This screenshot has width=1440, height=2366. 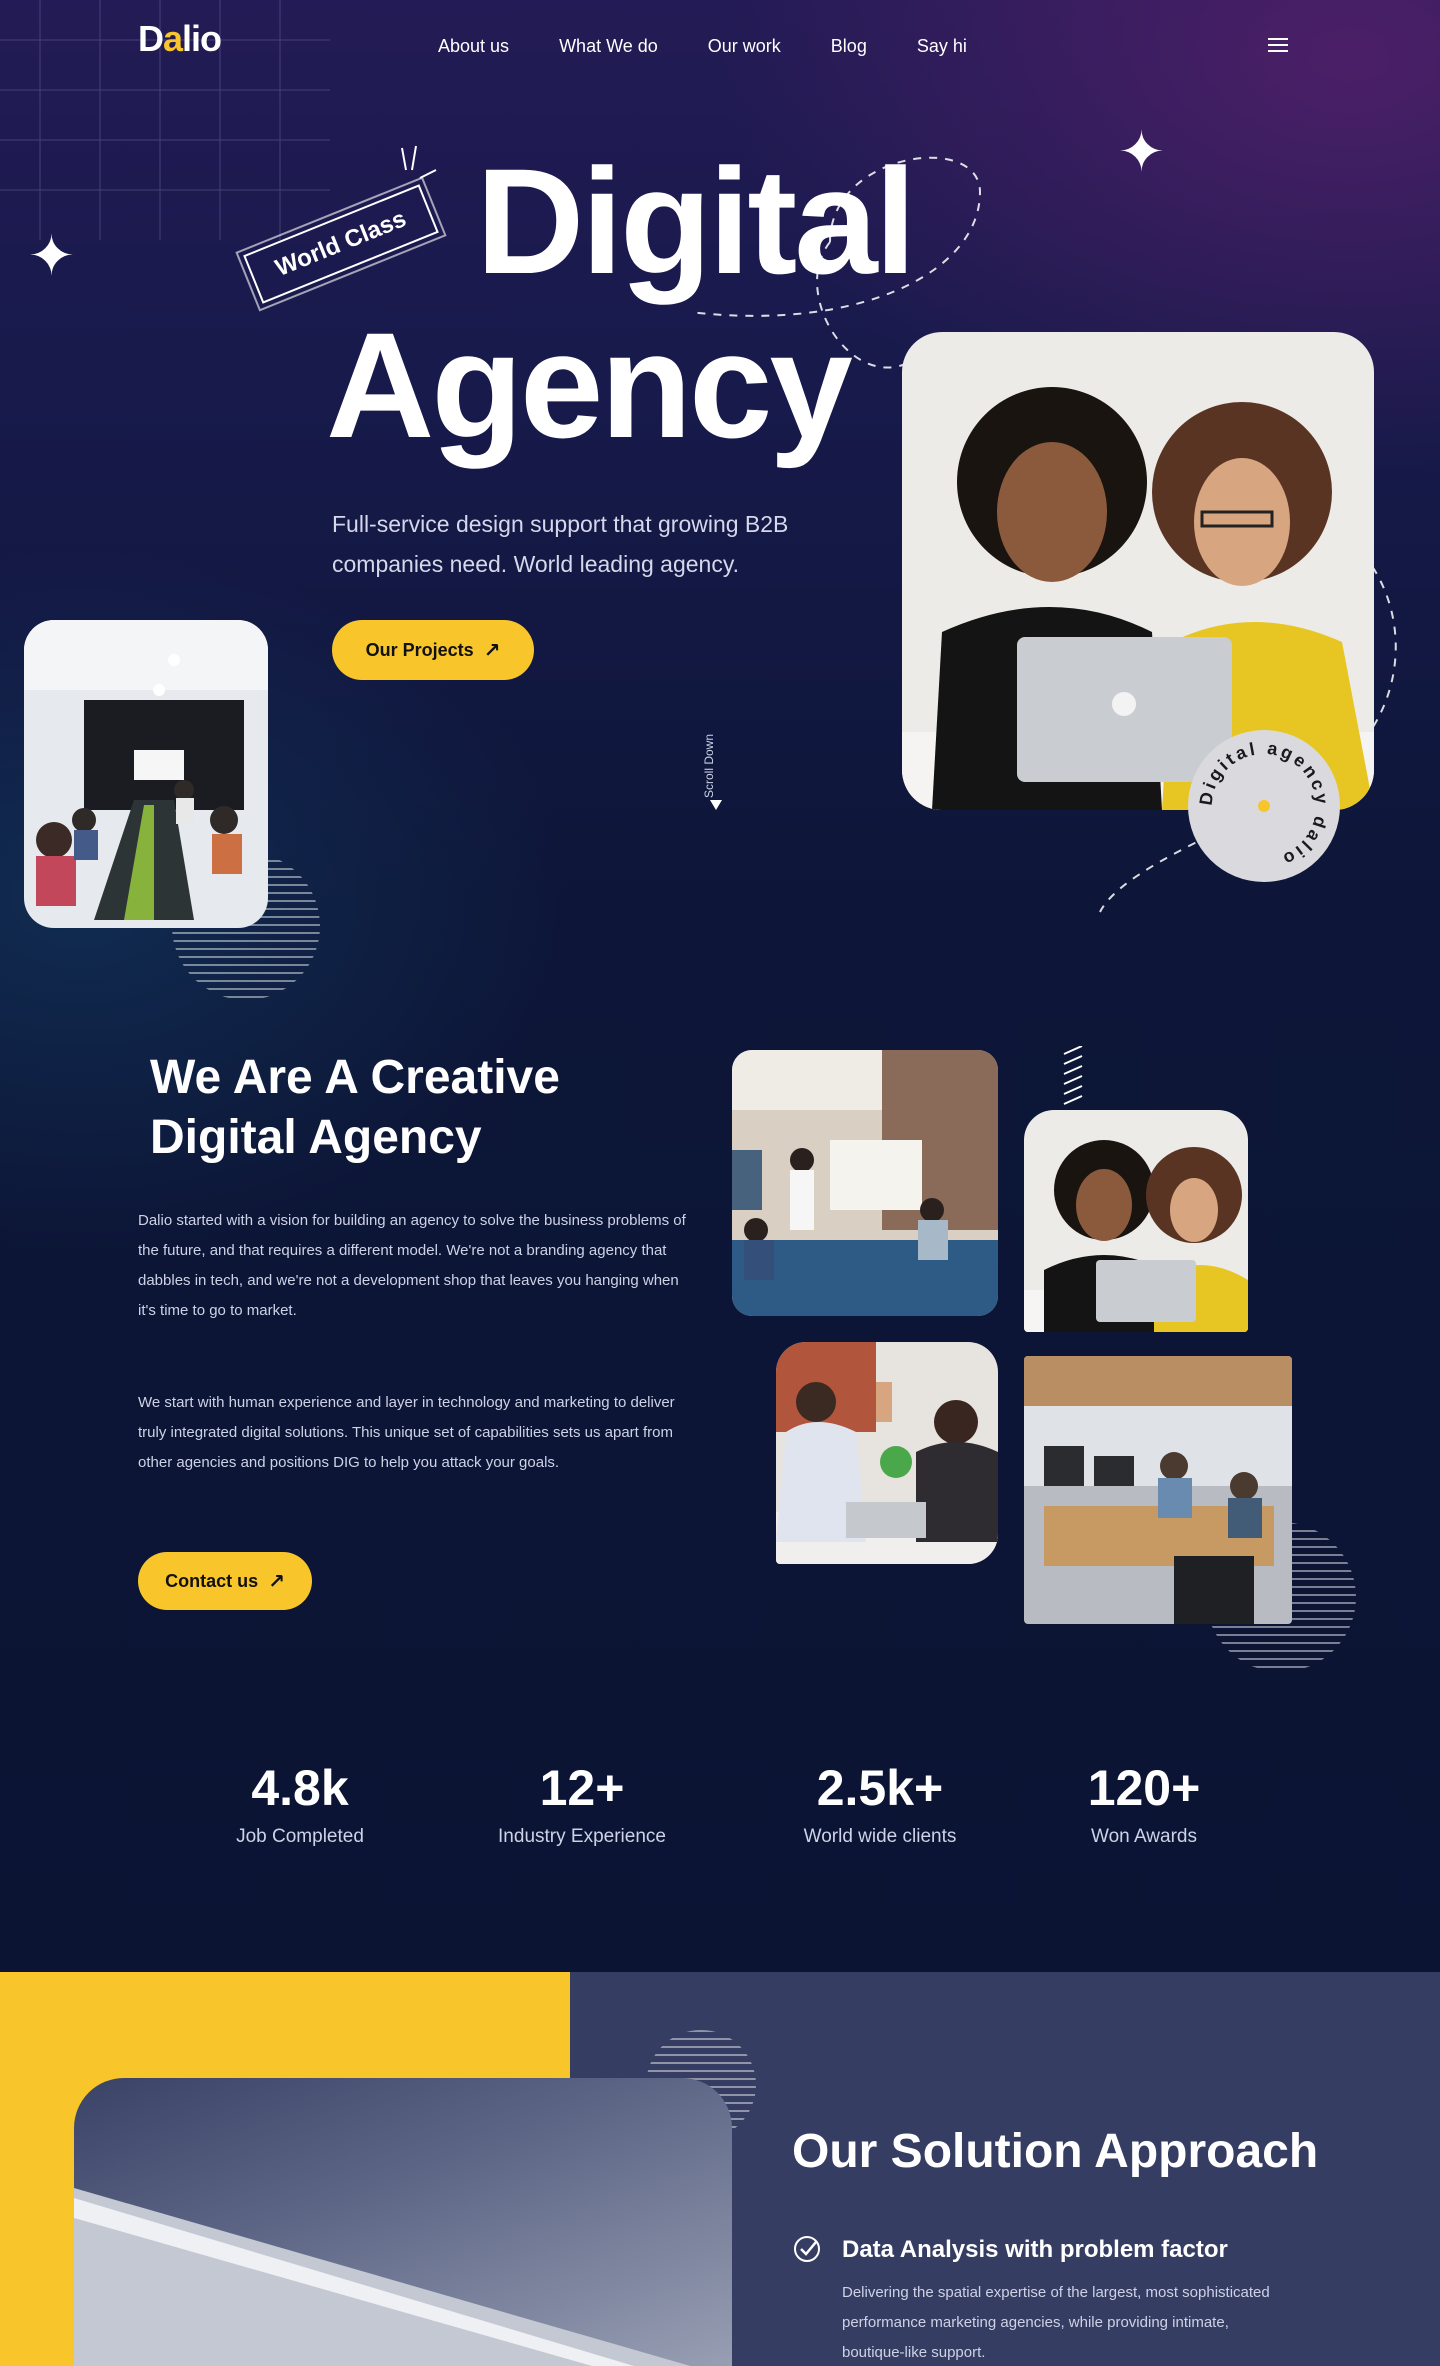 What do you see at coordinates (173, 38) in the screenshot?
I see `logo-accent-letter: a` at bounding box center [173, 38].